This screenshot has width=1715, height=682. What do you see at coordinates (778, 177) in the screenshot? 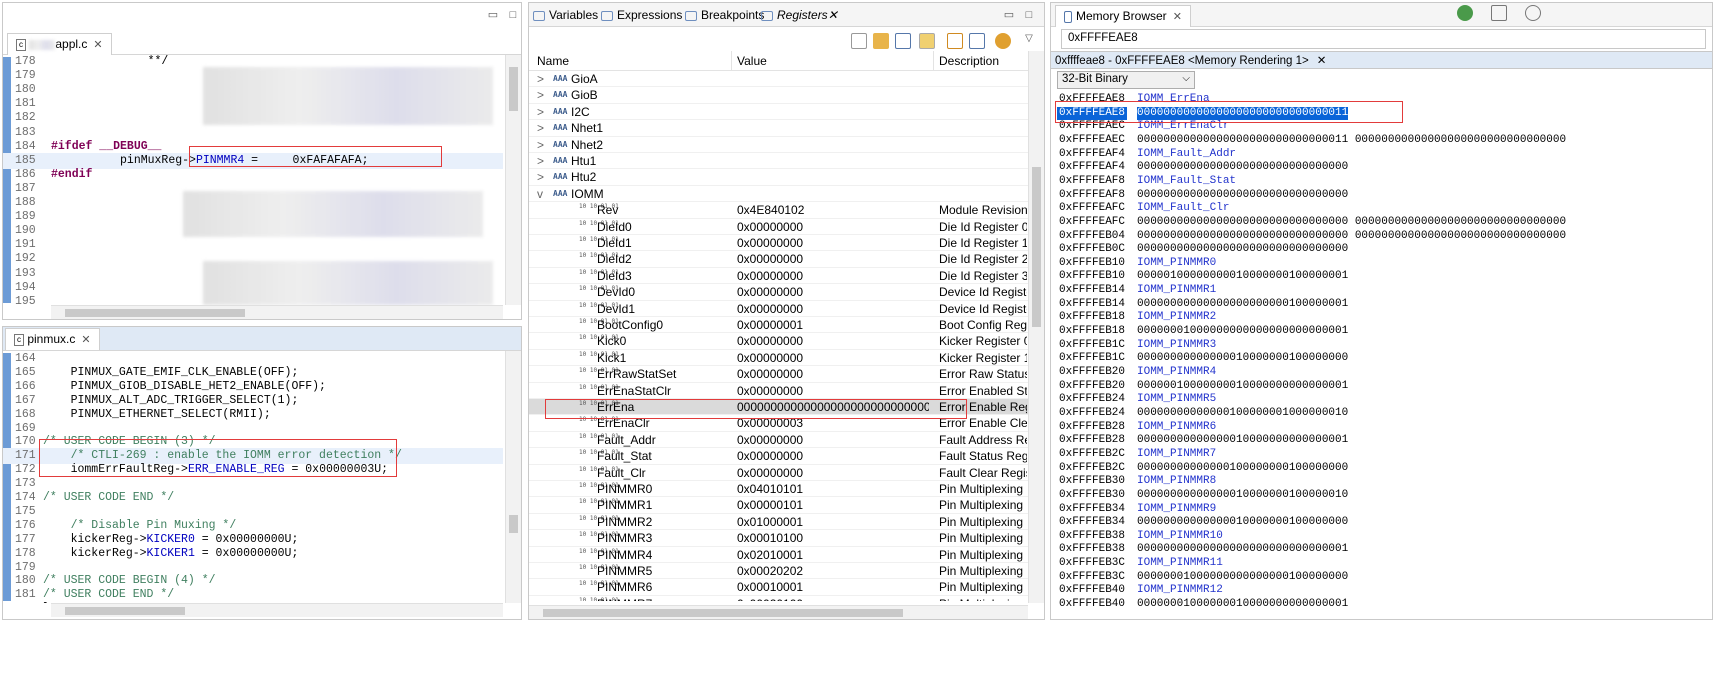
I see `register-row: > AAA Htu2` at bounding box center [778, 177].